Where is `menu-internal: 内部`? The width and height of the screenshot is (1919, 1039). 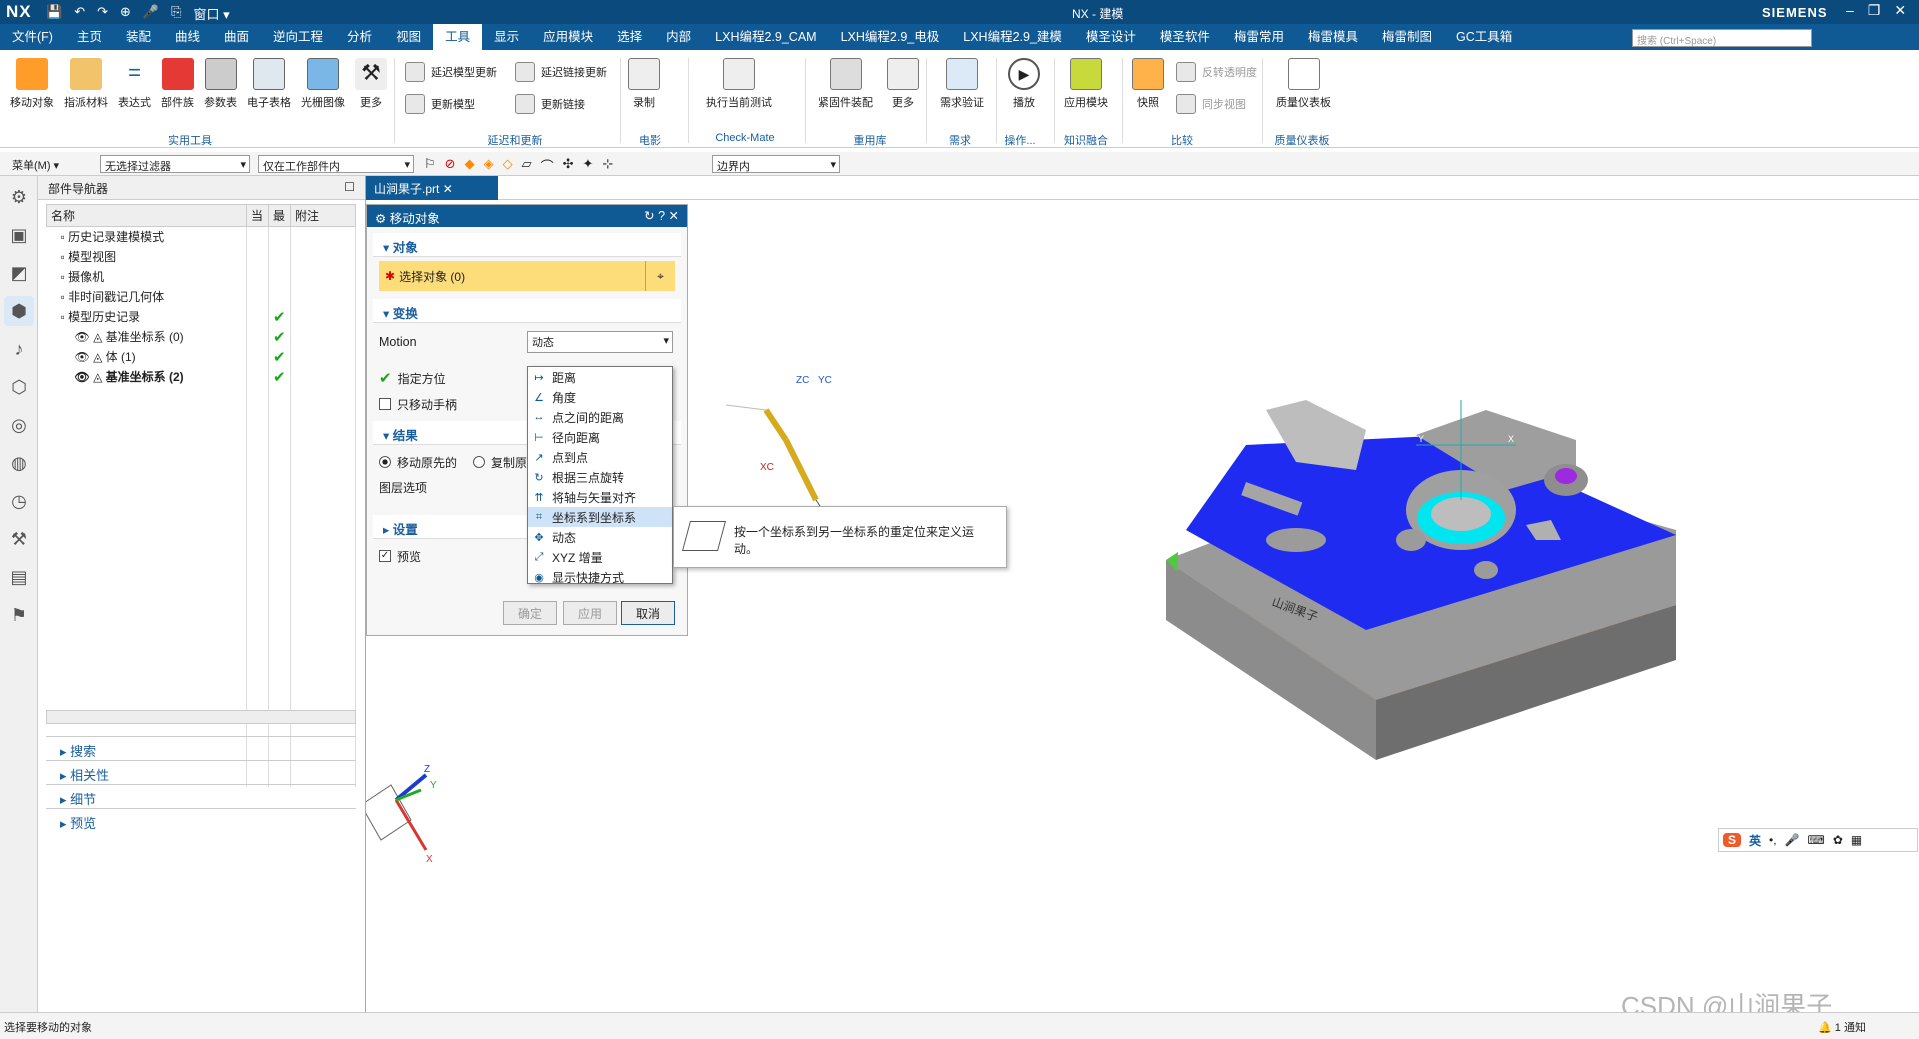
menu-internal: 内部 is located at coordinates (678, 37).